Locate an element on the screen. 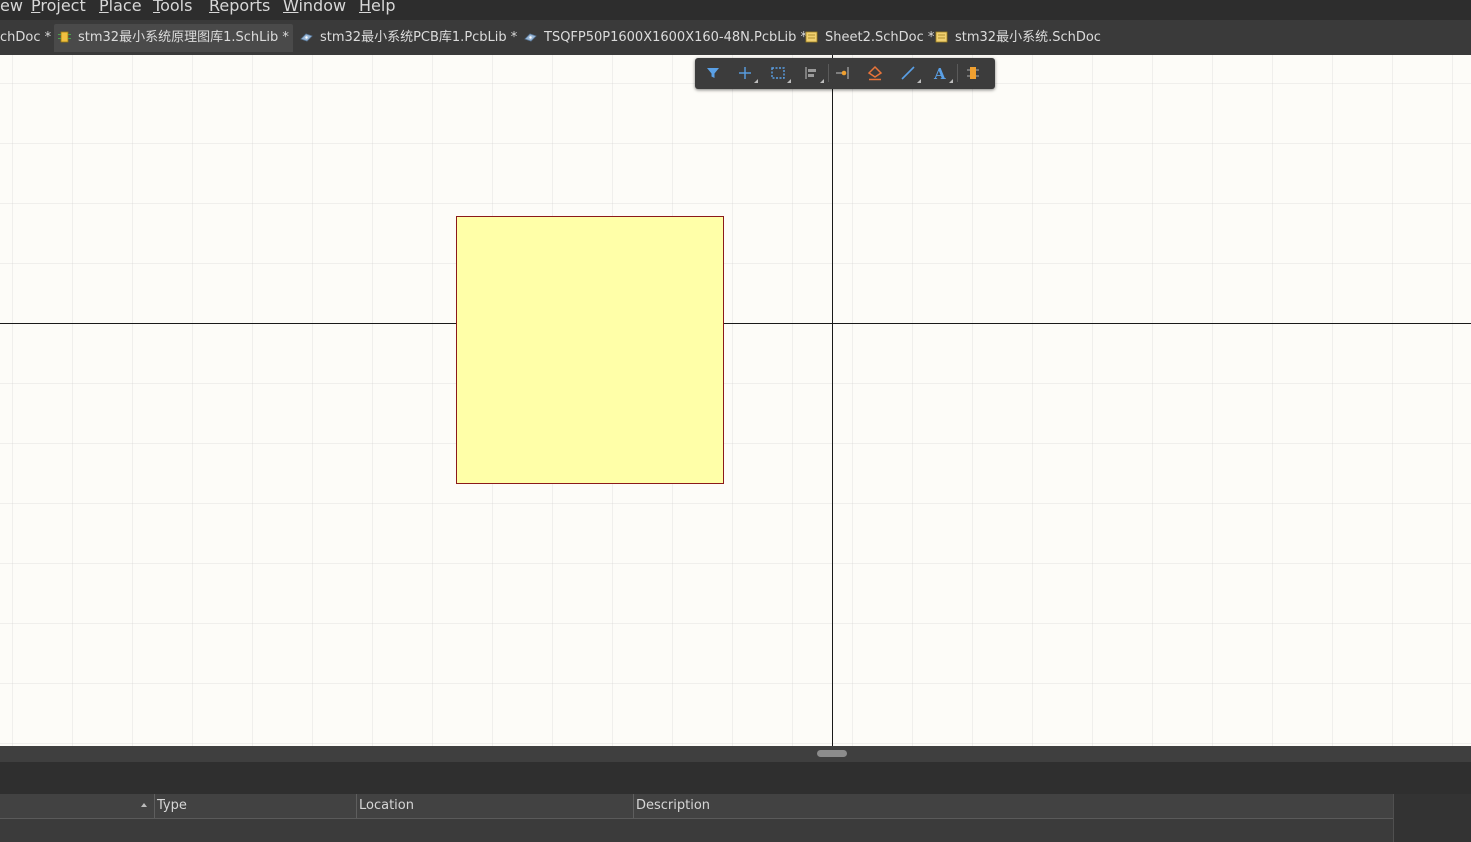  origin-axis-horizontal is located at coordinates (735, 323).